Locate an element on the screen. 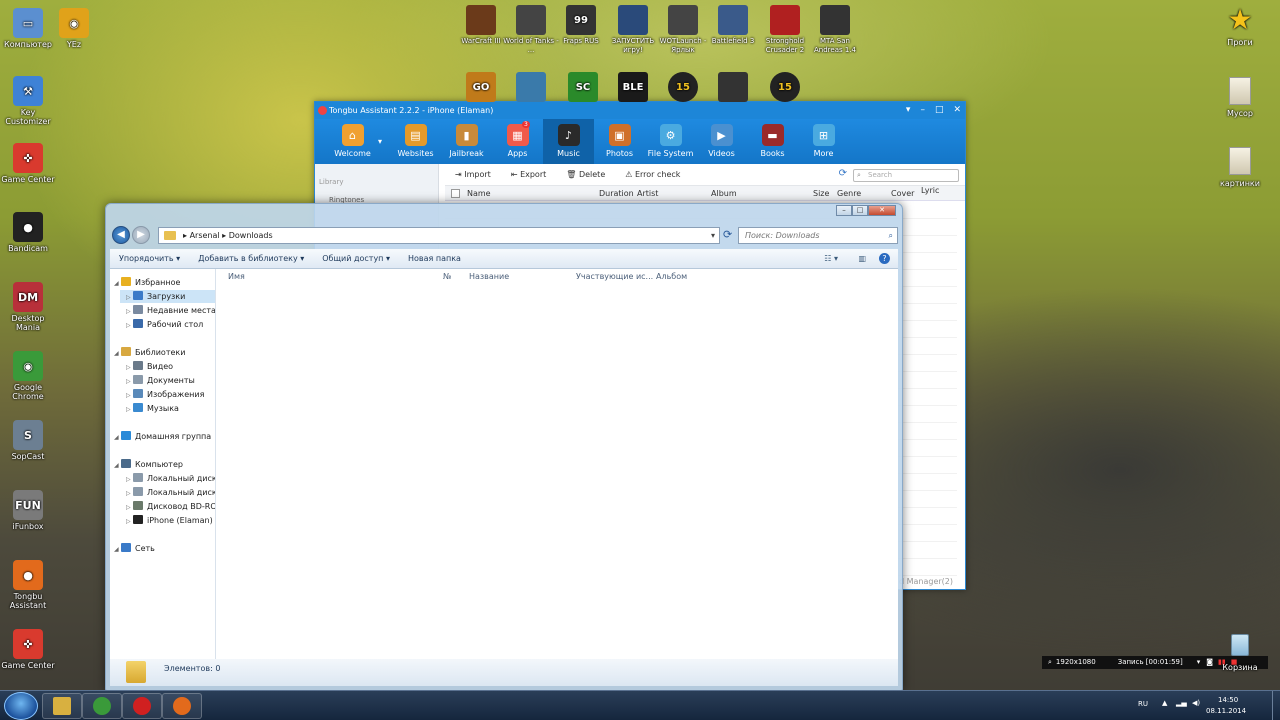 This screenshot has width=1280, height=720. close-button: ✕ is located at coordinates (882, 210).